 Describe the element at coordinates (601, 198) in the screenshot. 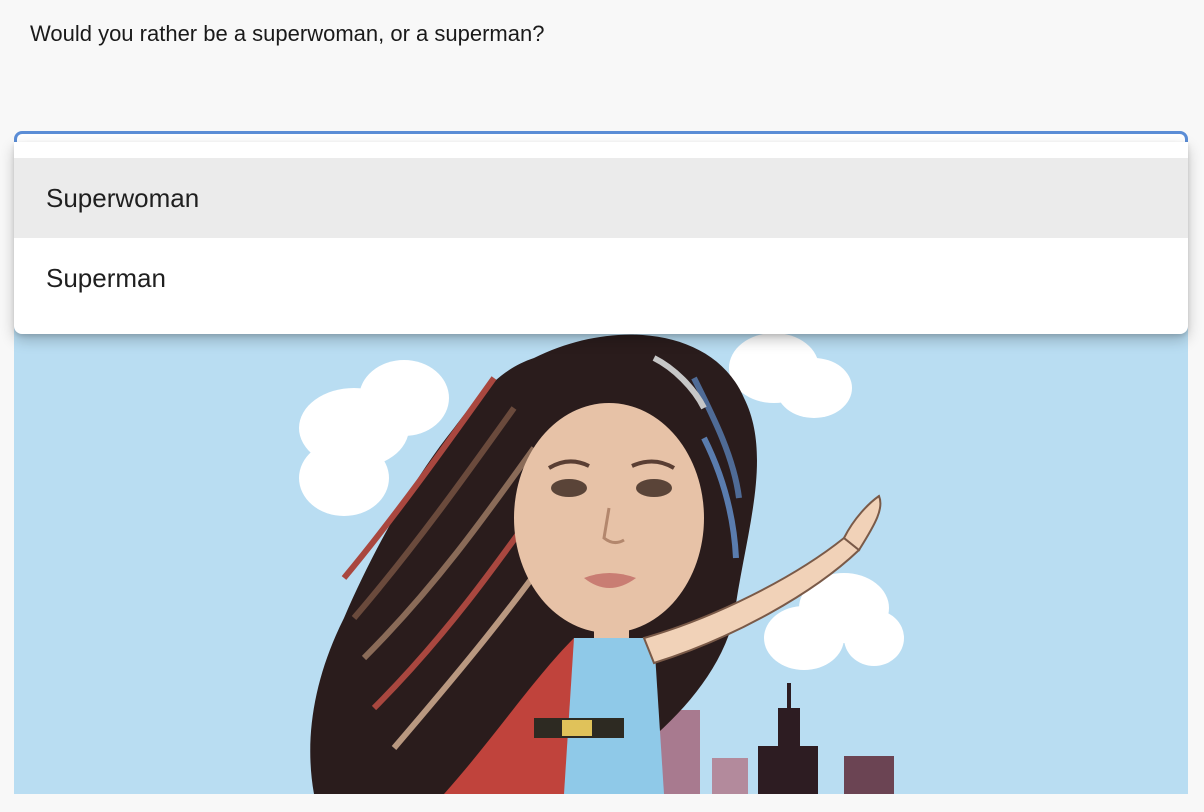

I see `option-superwoman: Superwoman` at that location.